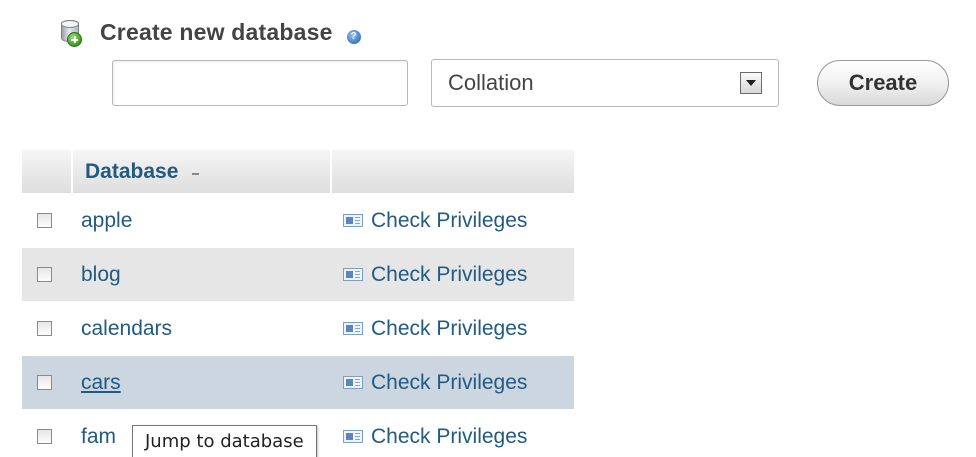 The width and height of the screenshot is (976, 457). Describe the element at coordinates (96, 383) in the screenshot. I see `database-name-link: cars` at that location.